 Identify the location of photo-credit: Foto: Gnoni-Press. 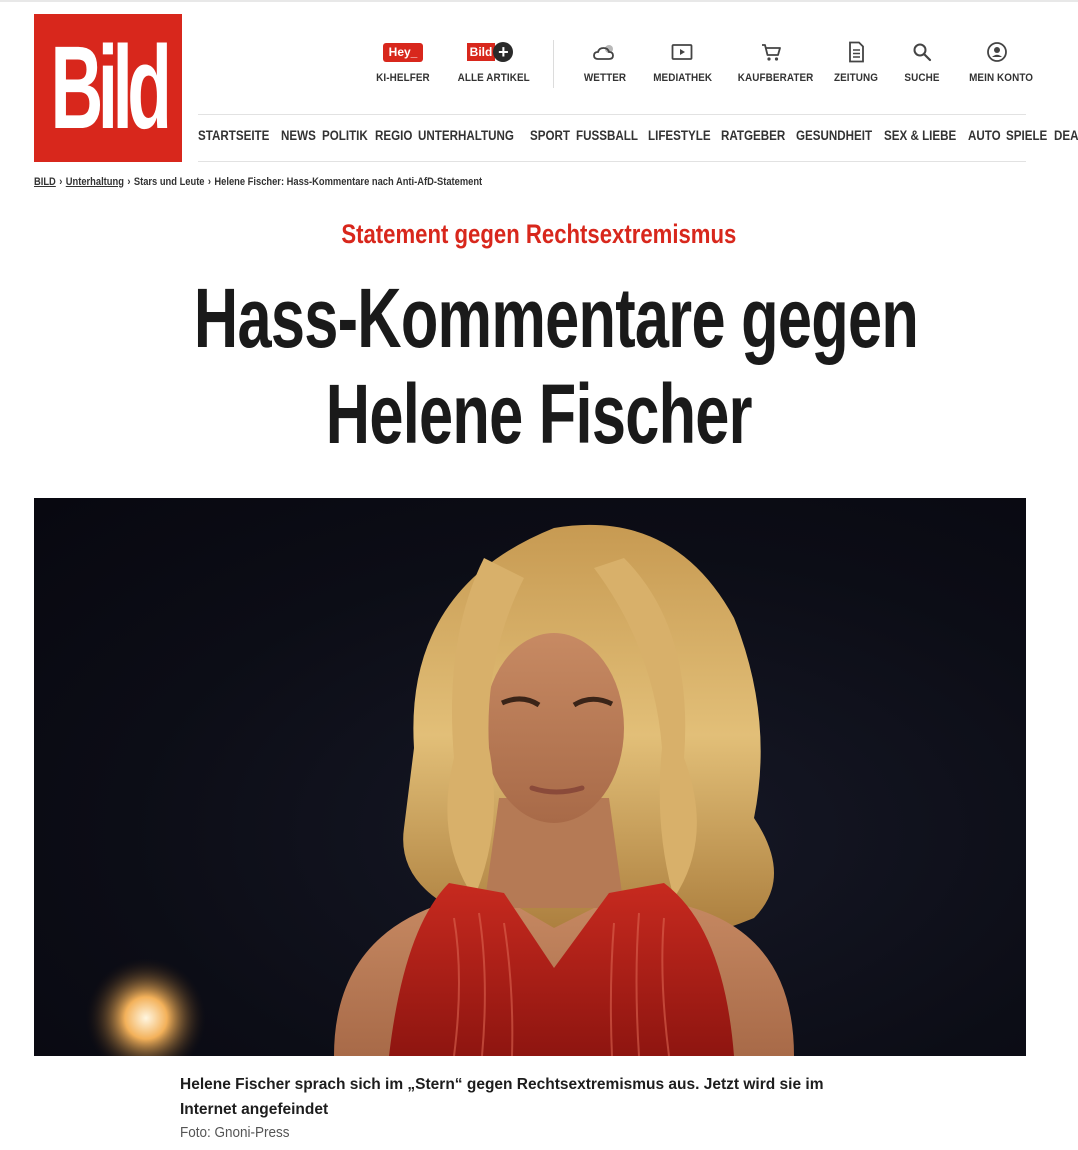
(241, 1132).